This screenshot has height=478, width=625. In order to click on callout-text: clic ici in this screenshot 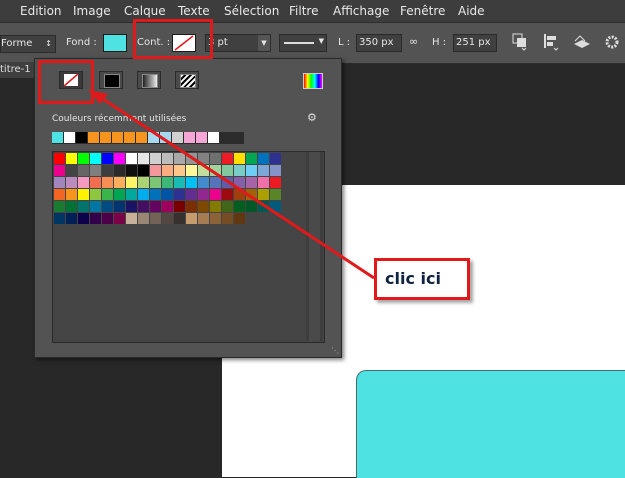, I will do `click(413, 278)`.